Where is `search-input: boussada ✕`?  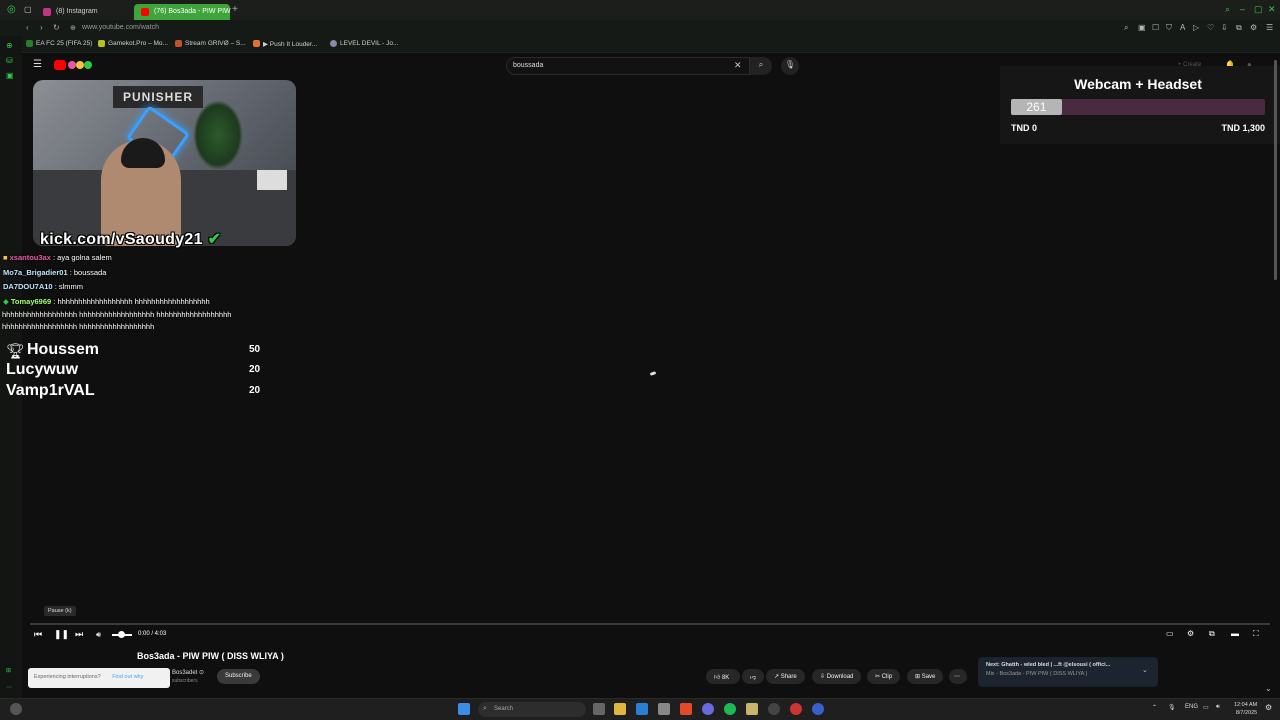
search-input: boussada ✕ is located at coordinates (628, 66).